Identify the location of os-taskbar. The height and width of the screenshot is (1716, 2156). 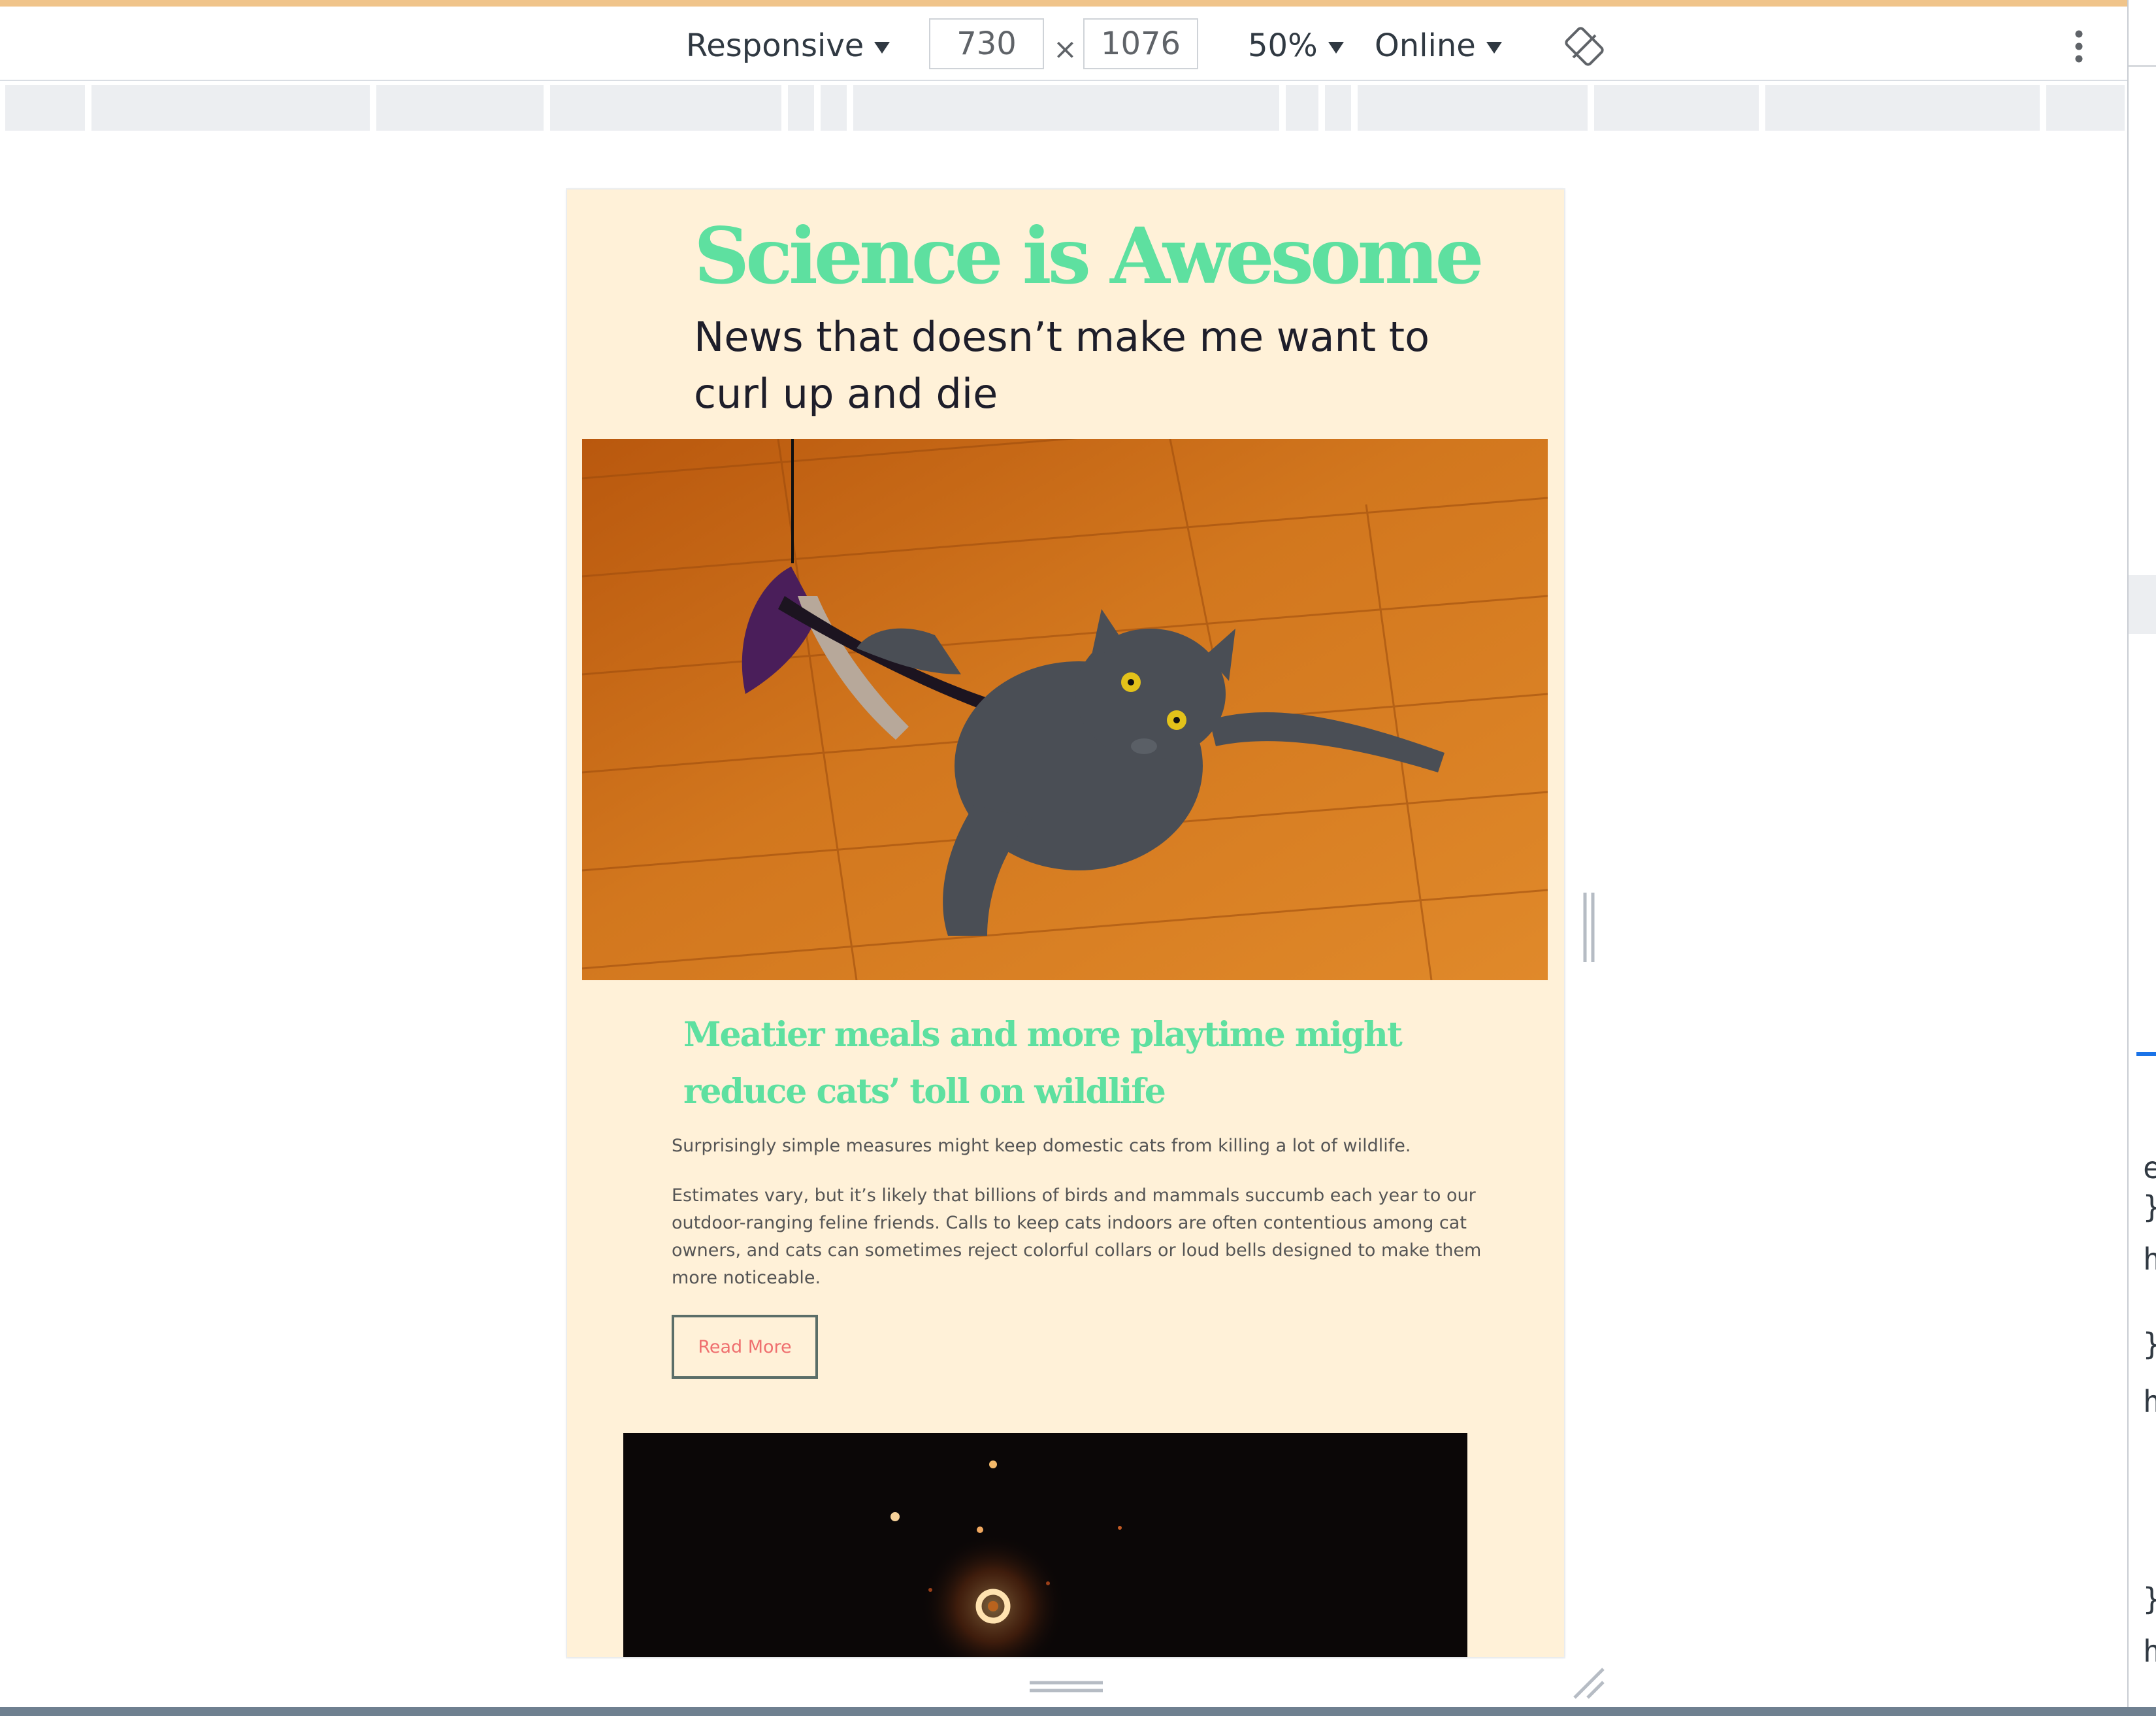
(1078, 1712).